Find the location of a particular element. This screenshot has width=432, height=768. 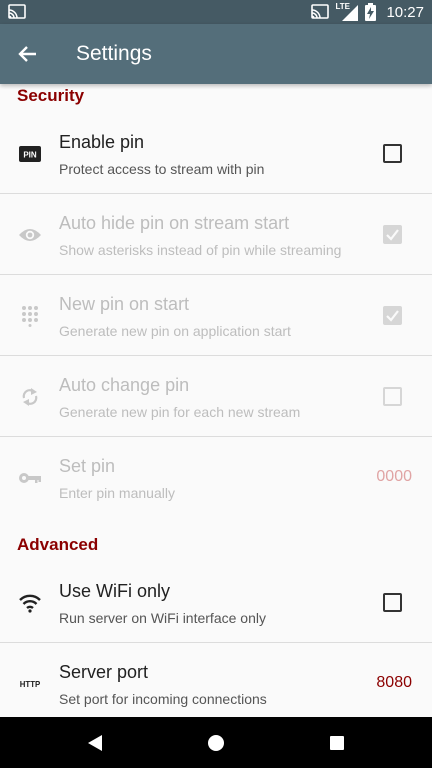

http-icon: HTTP is located at coordinates (30, 684).